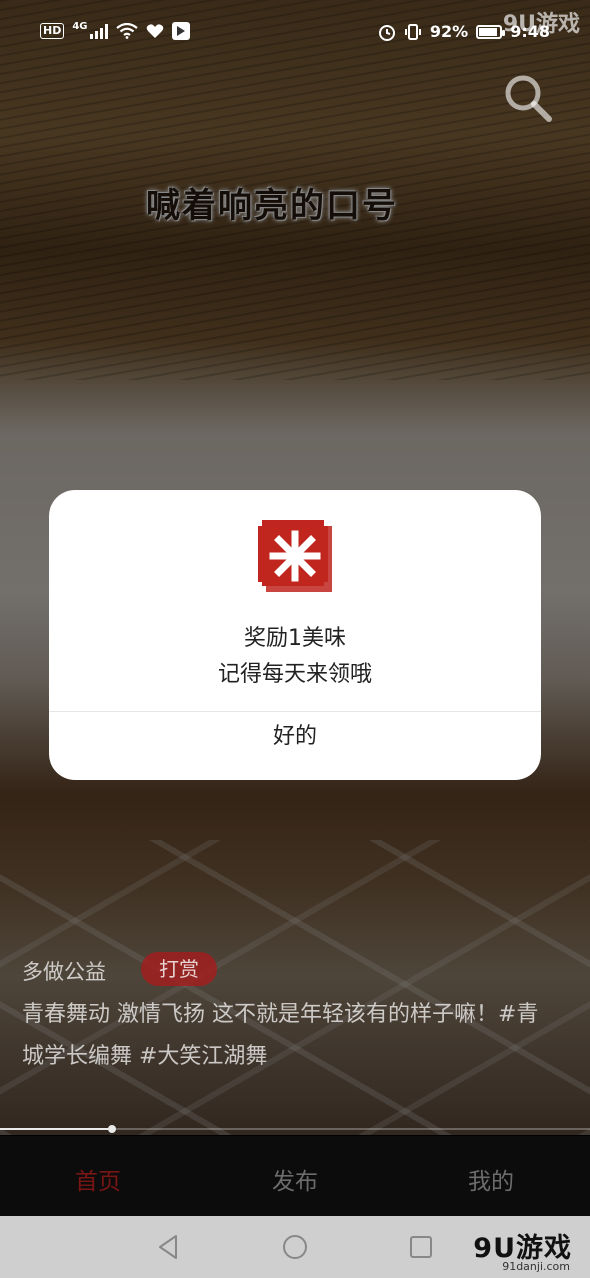 This screenshot has width=590, height=1278. I want to click on status-bar: HD 4G 92% 9:48, so click(295, 34).